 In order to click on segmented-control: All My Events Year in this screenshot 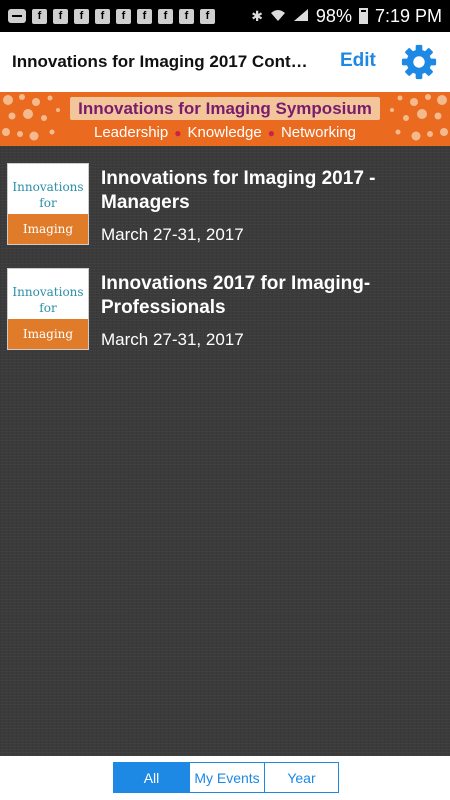, I will do `click(226, 777)`.